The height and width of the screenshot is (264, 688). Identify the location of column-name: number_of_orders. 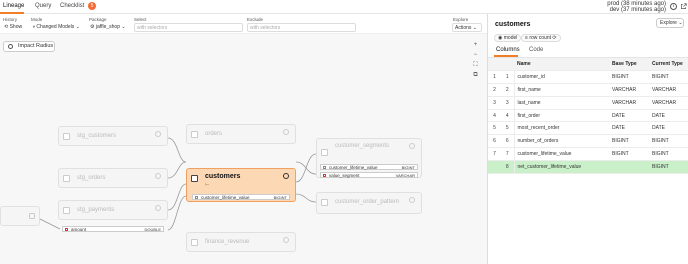
(561, 141).